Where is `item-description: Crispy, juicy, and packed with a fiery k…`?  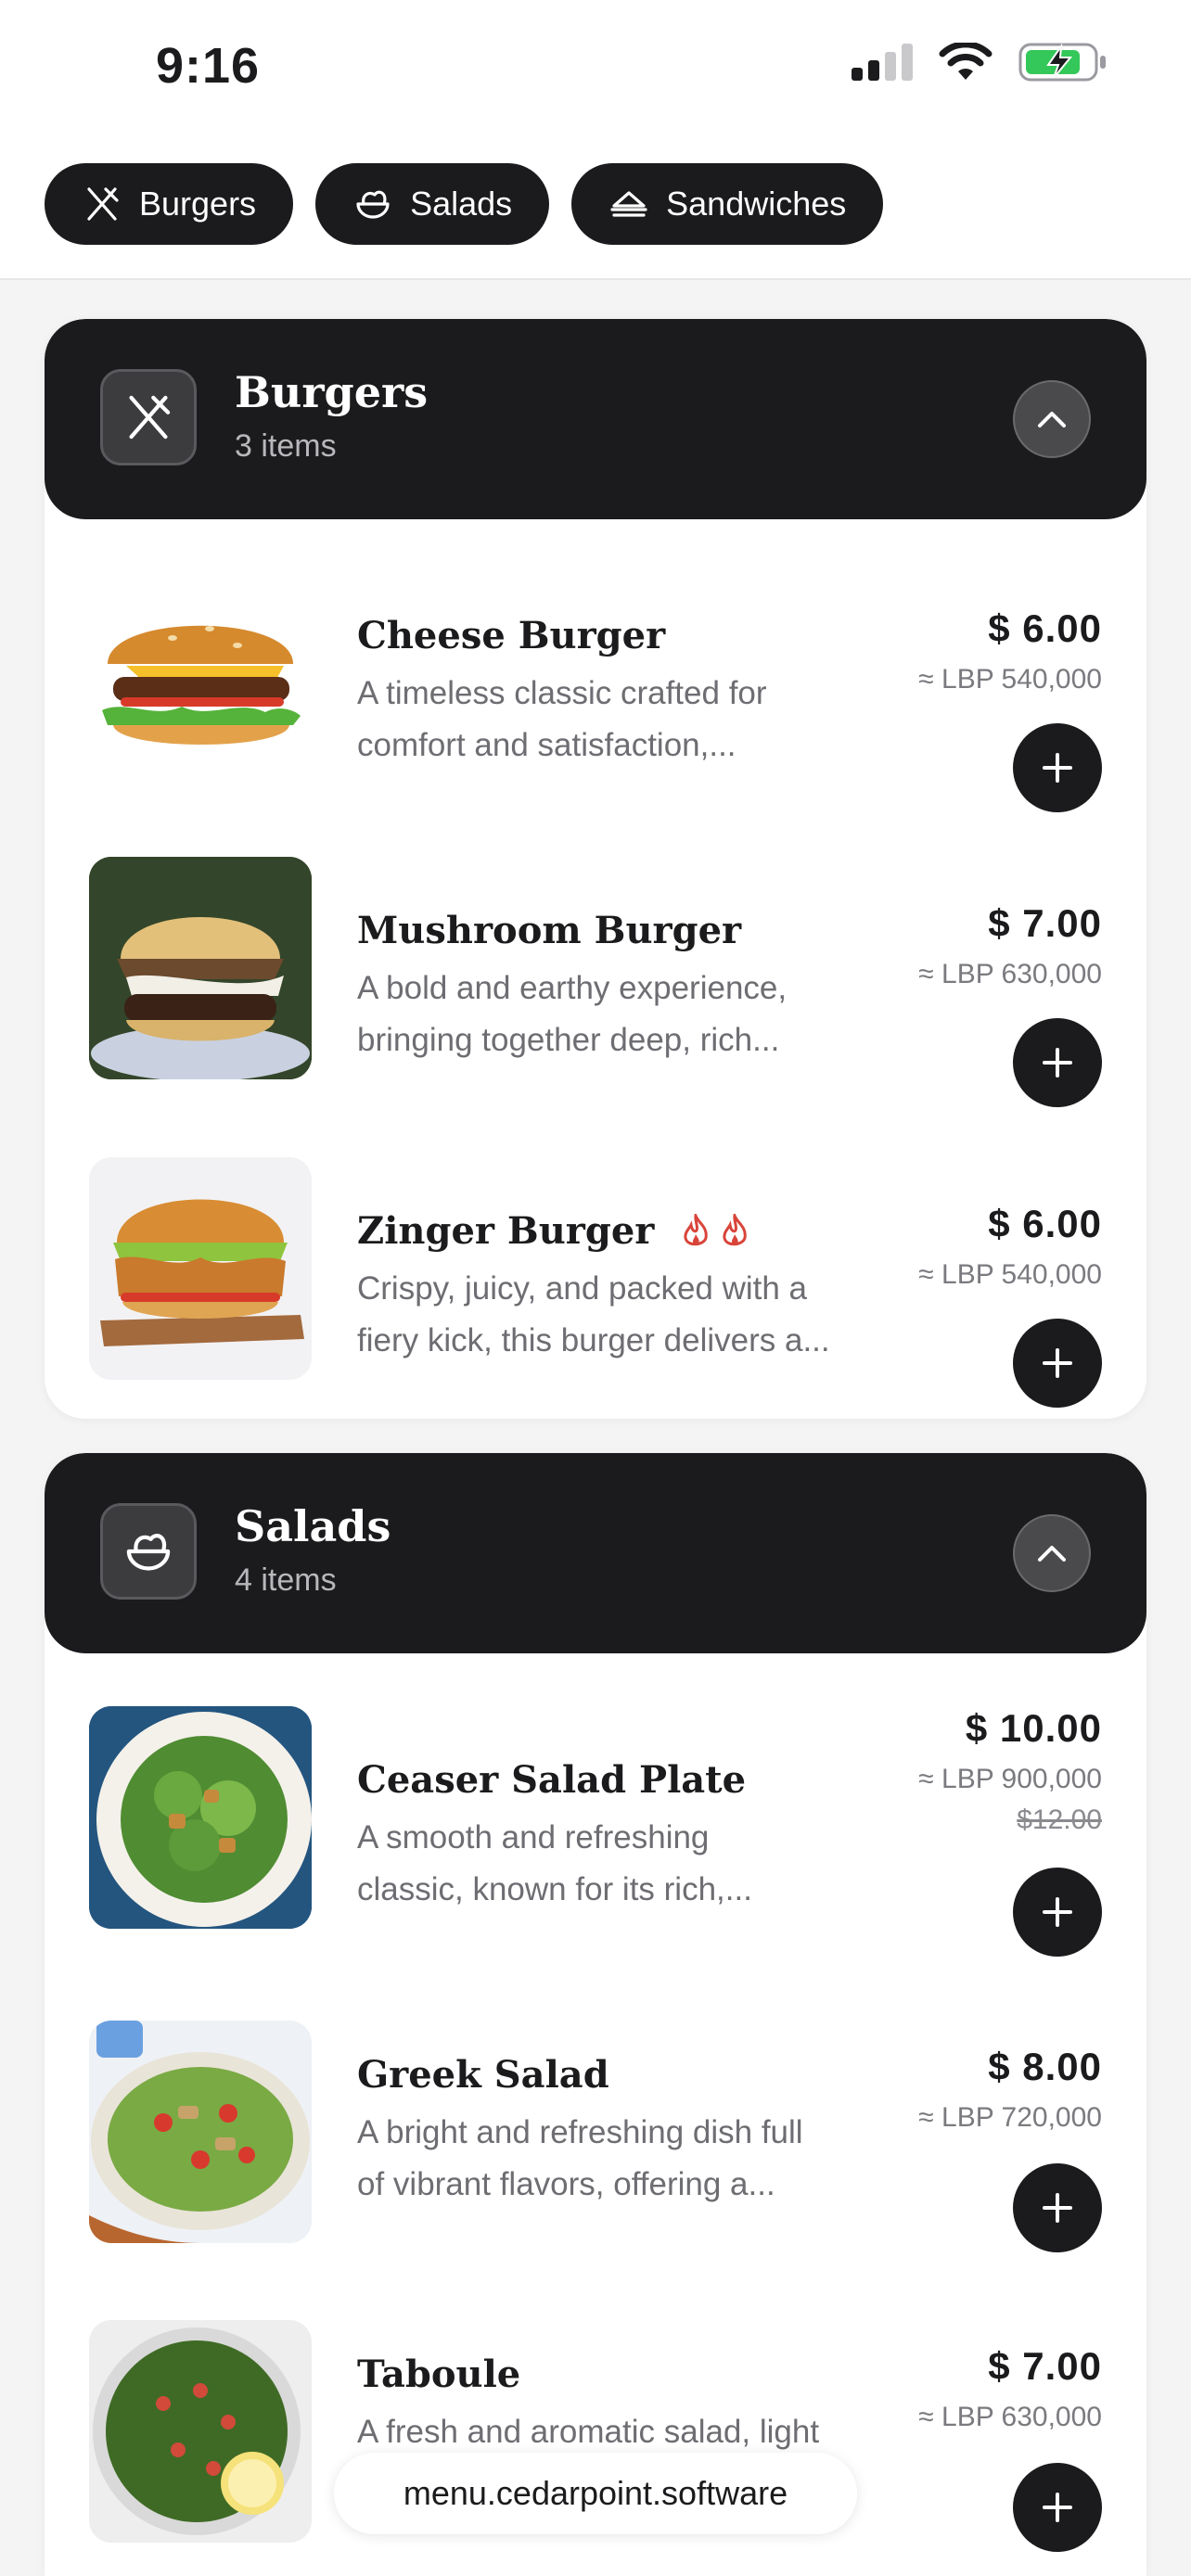 item-description: Crispy, juicy, and packed with a fiery k… is located at coordinates (617, 1315).